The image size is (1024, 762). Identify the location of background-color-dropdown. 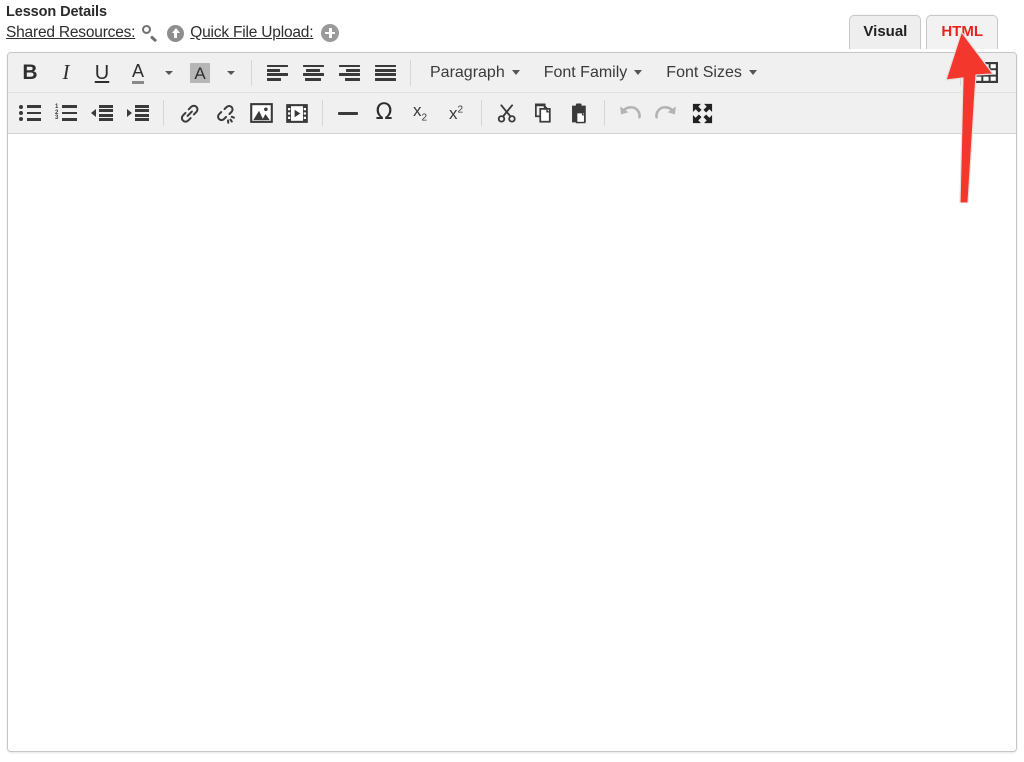
(231, 73).